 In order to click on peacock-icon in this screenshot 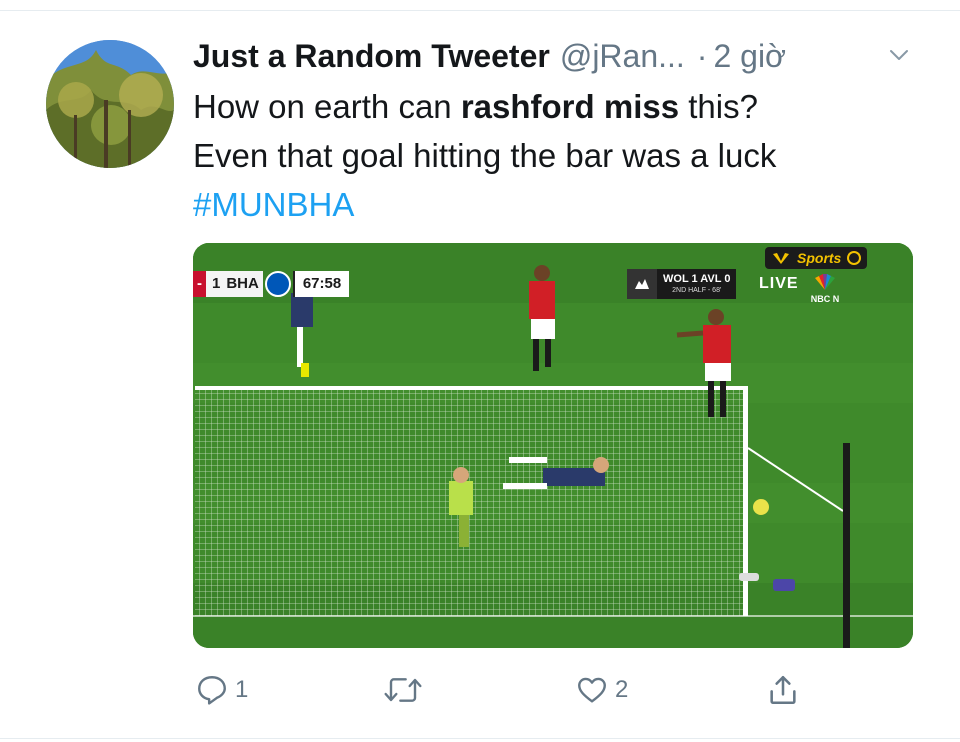, I will do `click(781, 258)`.